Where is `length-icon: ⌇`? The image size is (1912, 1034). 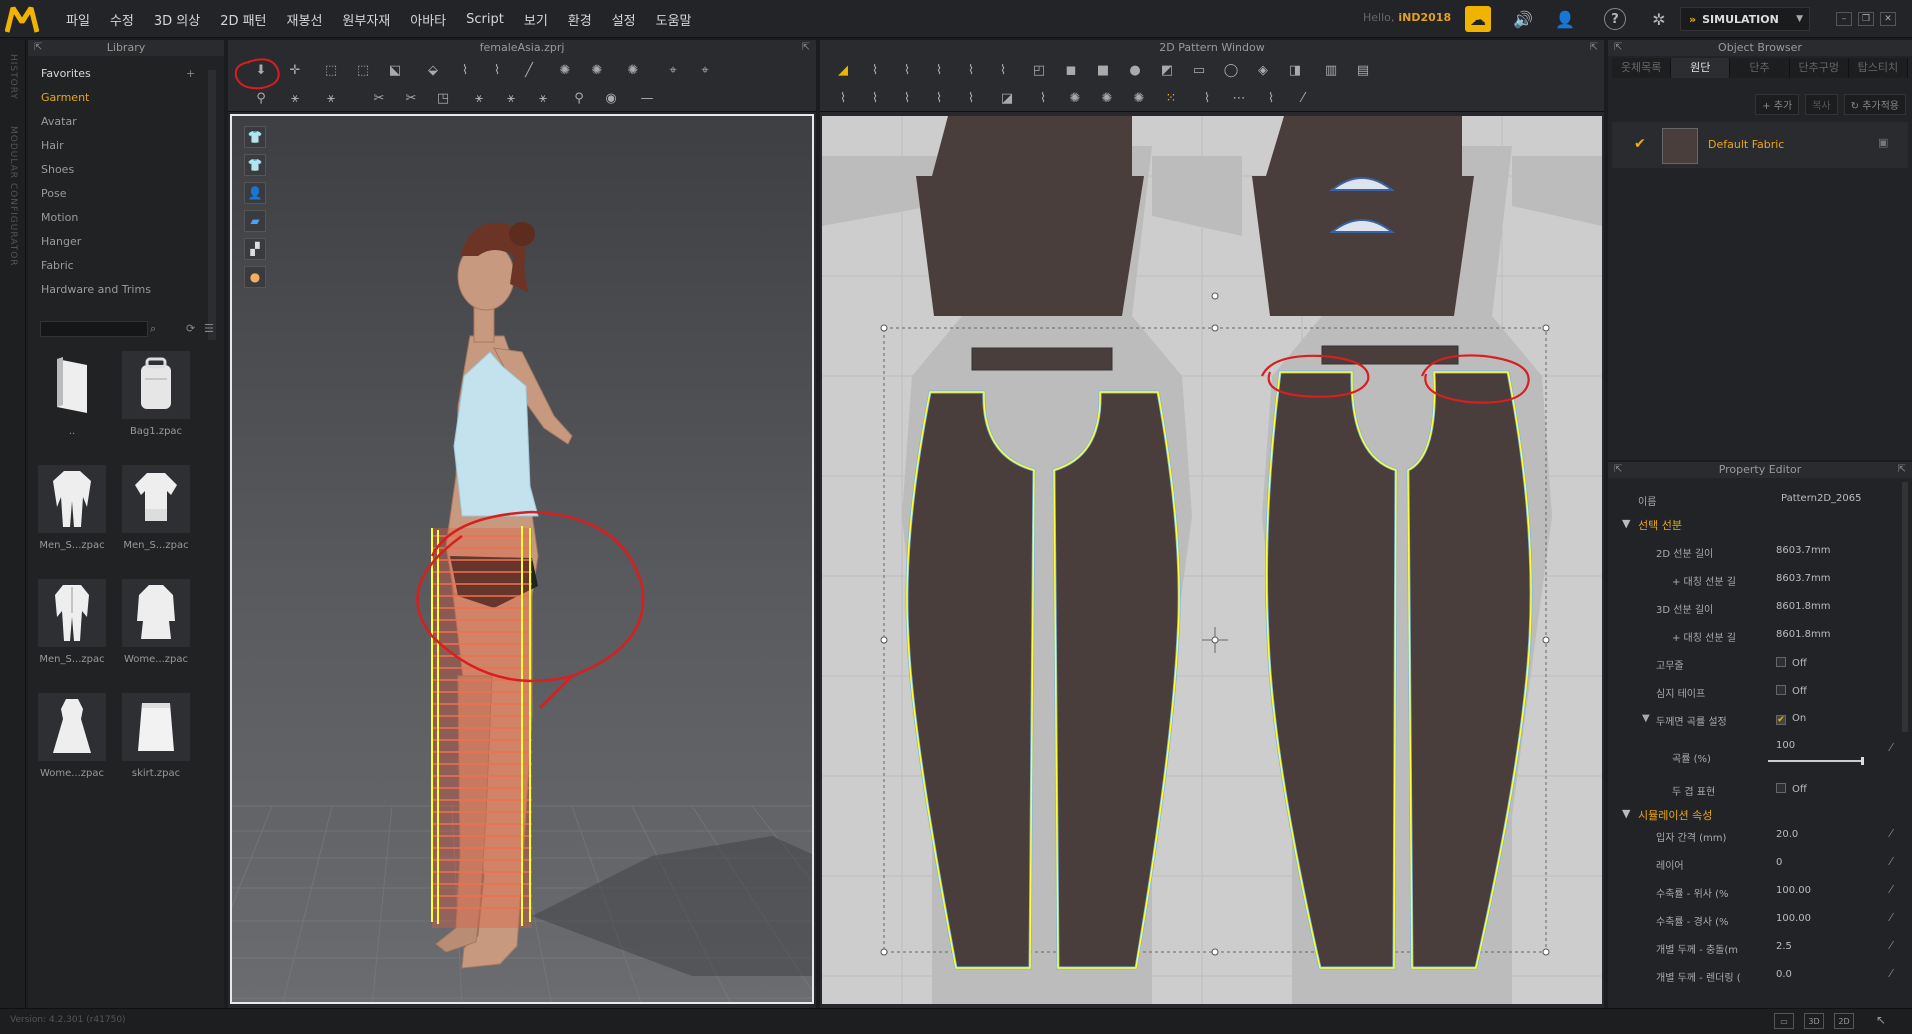 length-icon: ⌇ is located at coordinates (1271, 98).